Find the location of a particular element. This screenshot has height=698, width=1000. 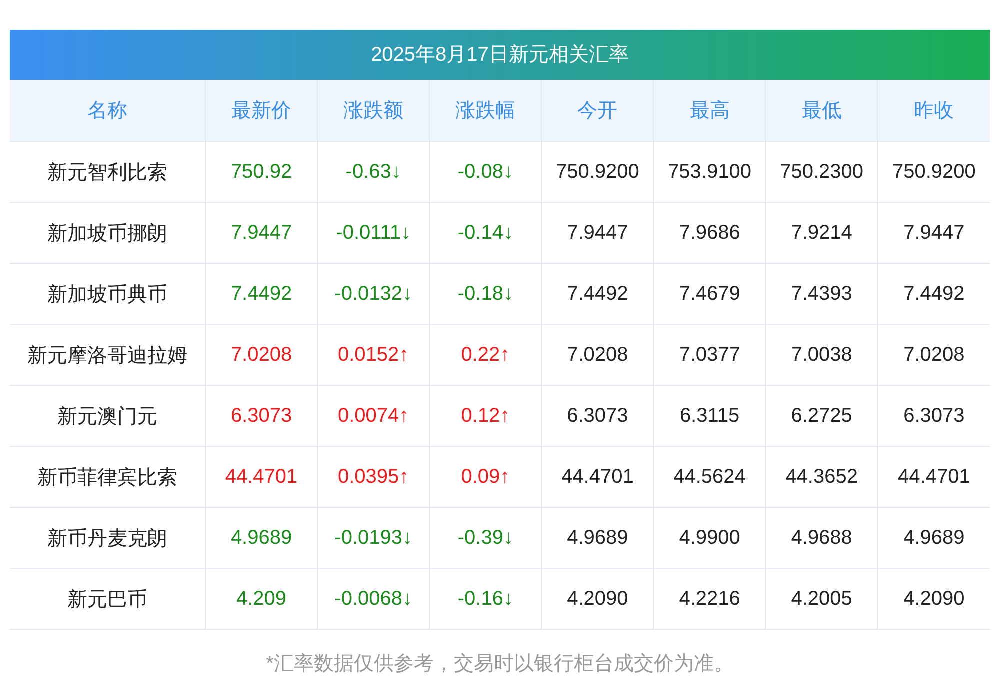

table-cell: 4.9688 is located at coordinates (822, 538).